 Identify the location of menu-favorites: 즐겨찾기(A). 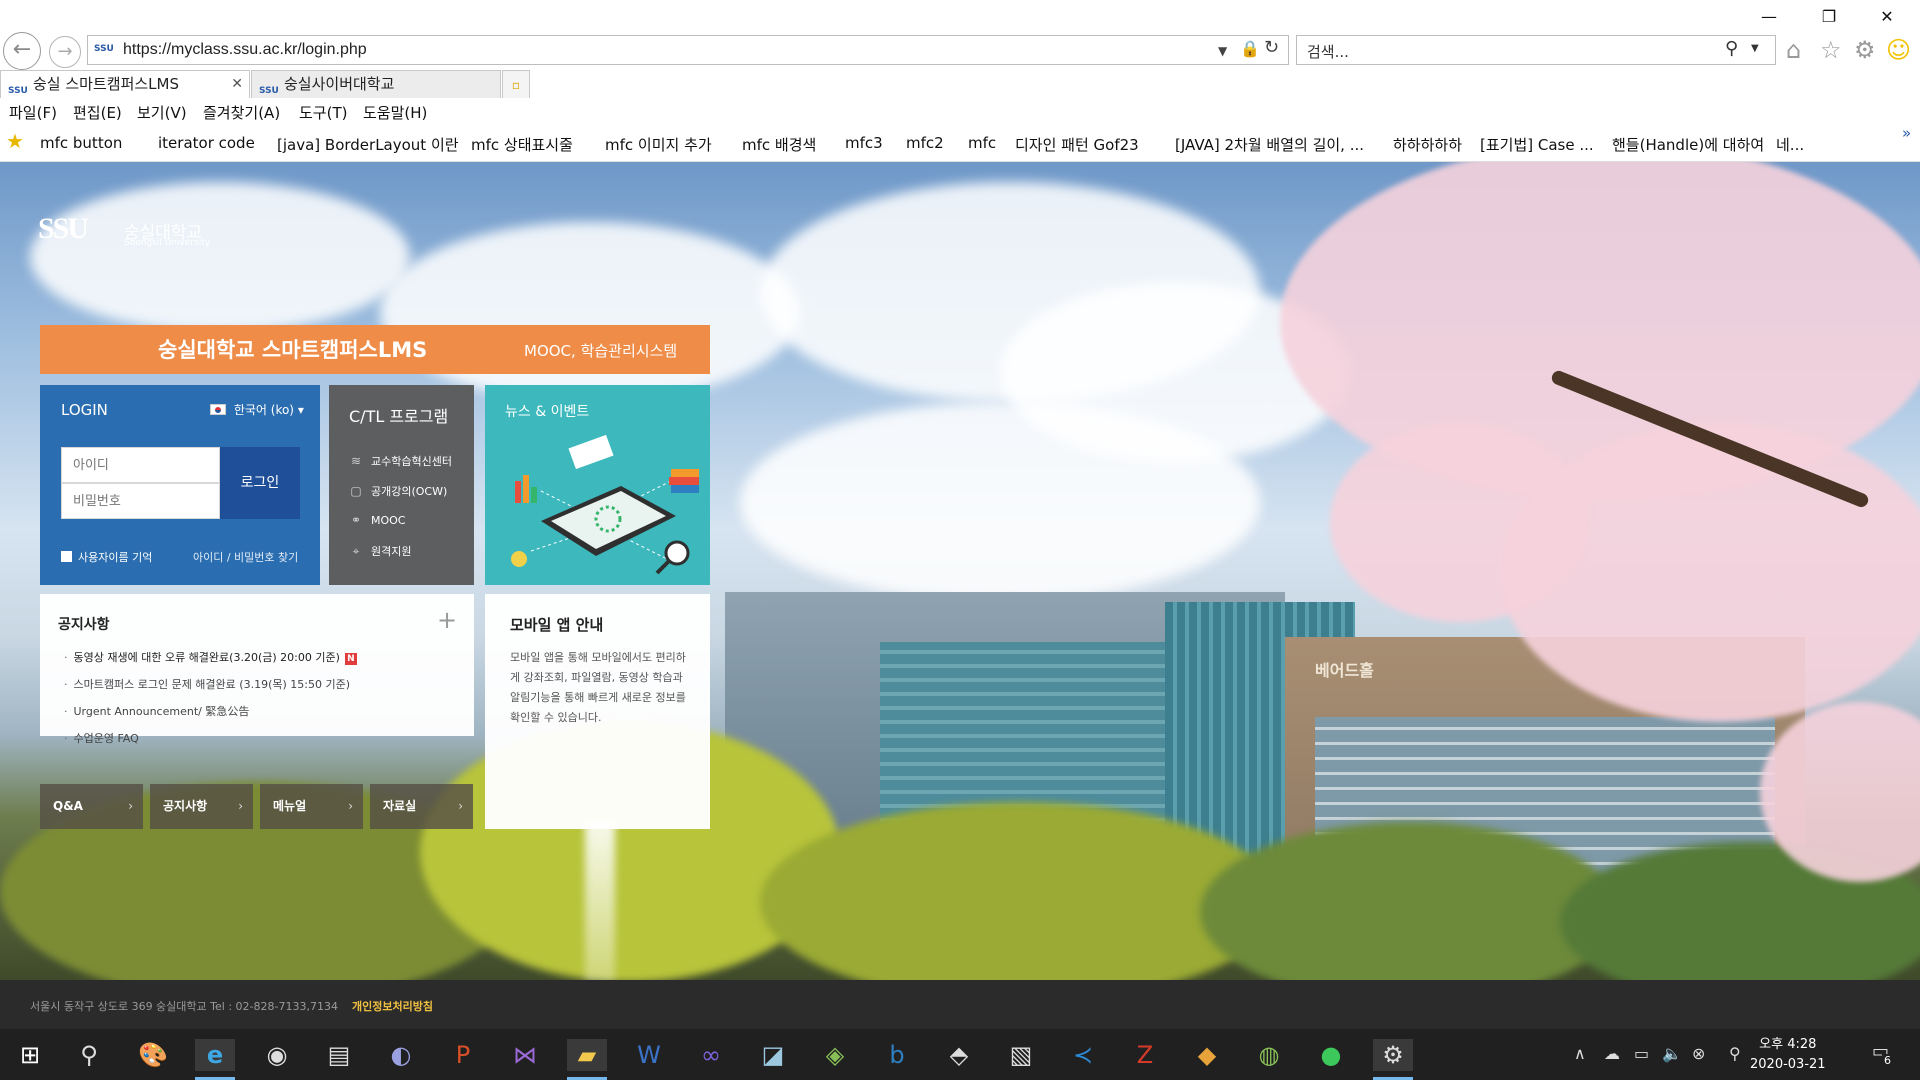
(241, 112).